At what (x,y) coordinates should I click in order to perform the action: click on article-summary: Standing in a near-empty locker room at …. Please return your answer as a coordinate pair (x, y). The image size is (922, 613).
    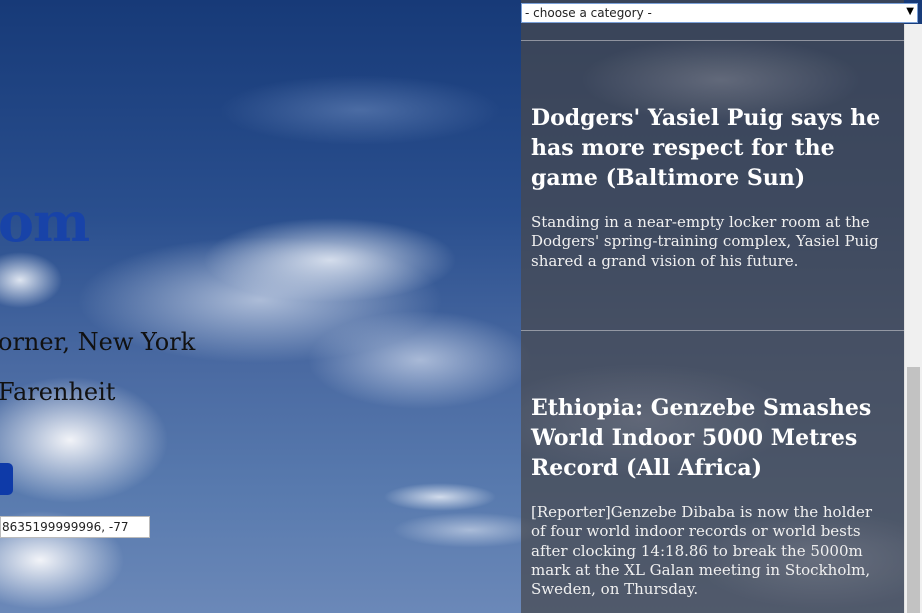
    Looking at the image, I should click on (705, 241).